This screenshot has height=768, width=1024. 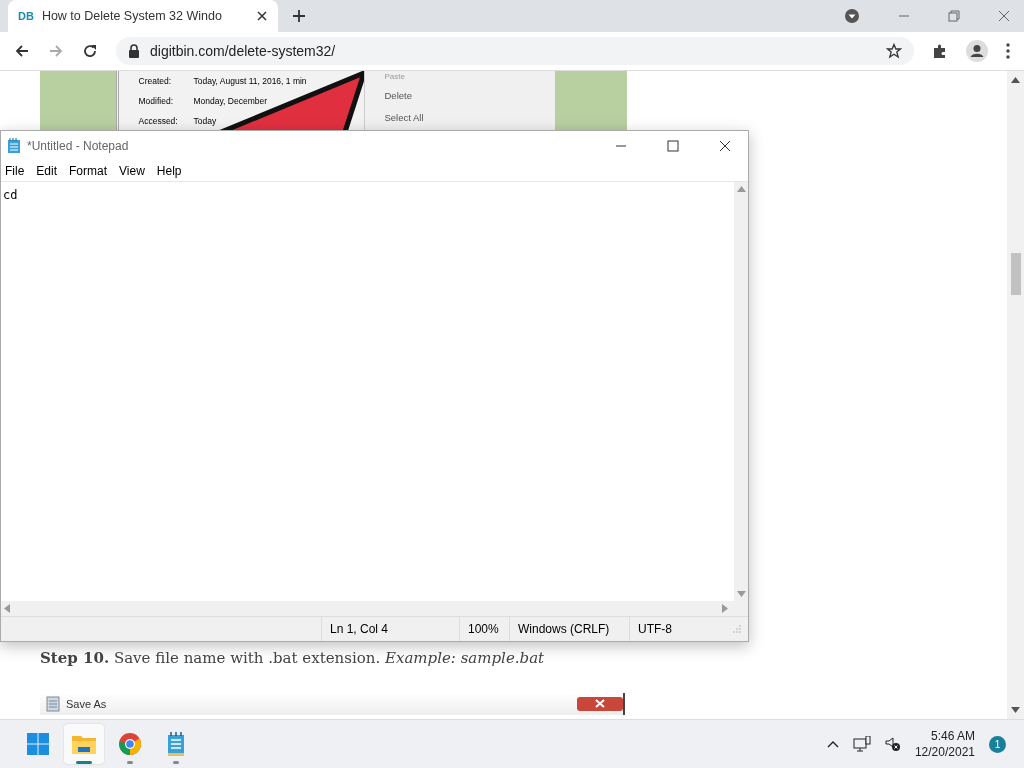 What do you see at coordinates (22, 51) in the screenshot?
I see `back-icon` at bounding box center [22, 51].